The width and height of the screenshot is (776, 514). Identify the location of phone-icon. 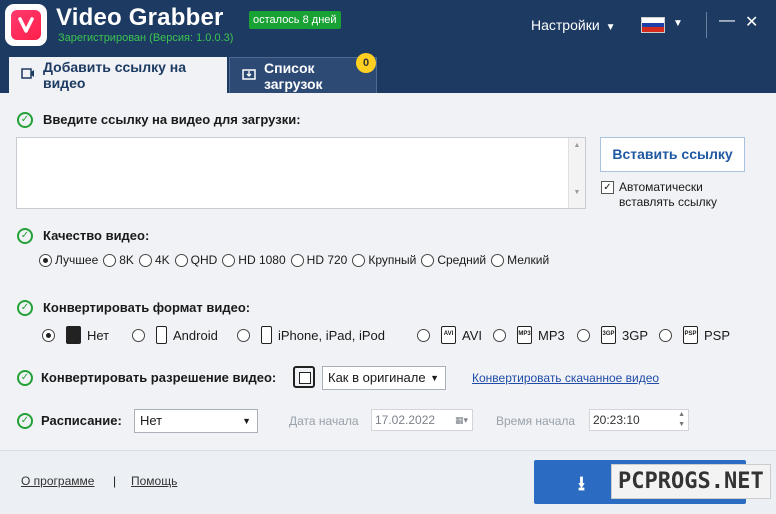
(161, 335).